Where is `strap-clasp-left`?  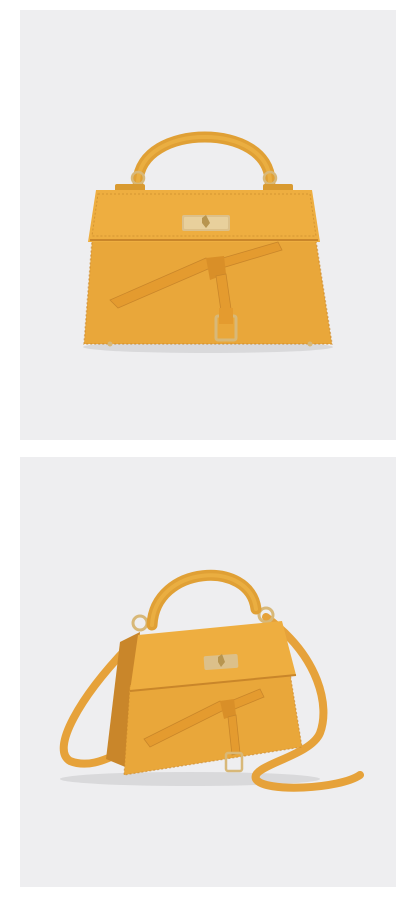 strap-clasp-left is located at coordinates (140, 623).